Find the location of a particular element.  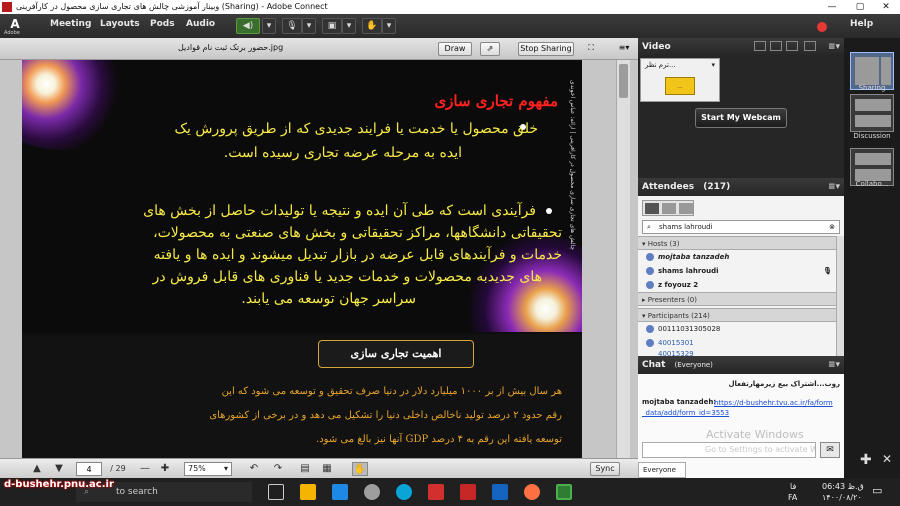

clock-time: 06:43 ق.ظ is located at coordinates (843, 486).